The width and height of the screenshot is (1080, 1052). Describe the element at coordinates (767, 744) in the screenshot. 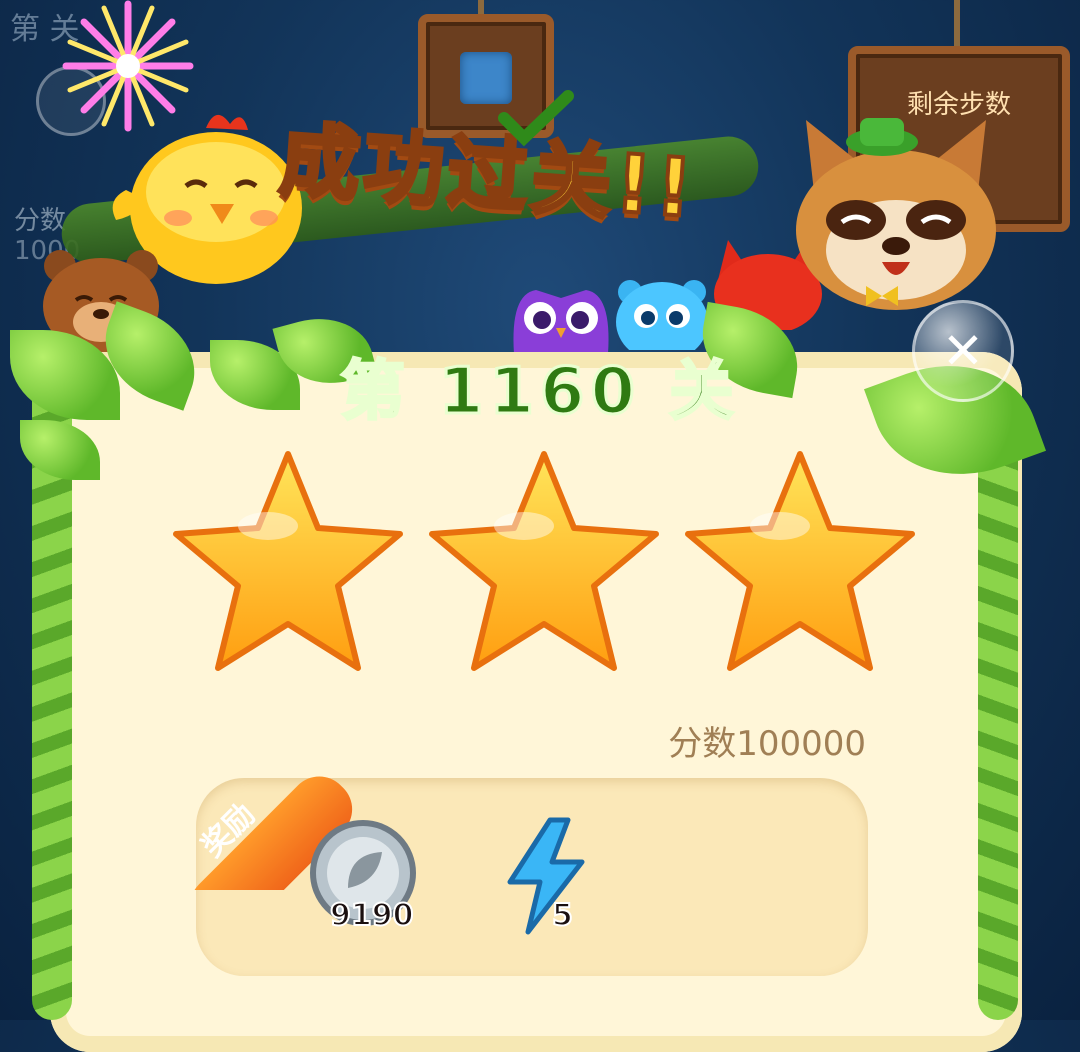

I see `score-text: 分数100000` at that location.